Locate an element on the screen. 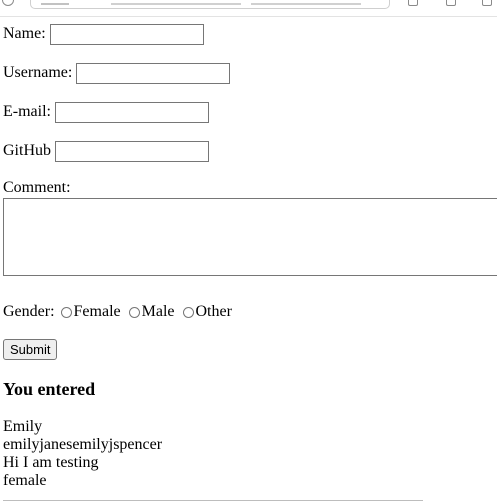 The height and width of the screenshot is (503, 497). username-row: Username: is located at coordinates (117, 73).